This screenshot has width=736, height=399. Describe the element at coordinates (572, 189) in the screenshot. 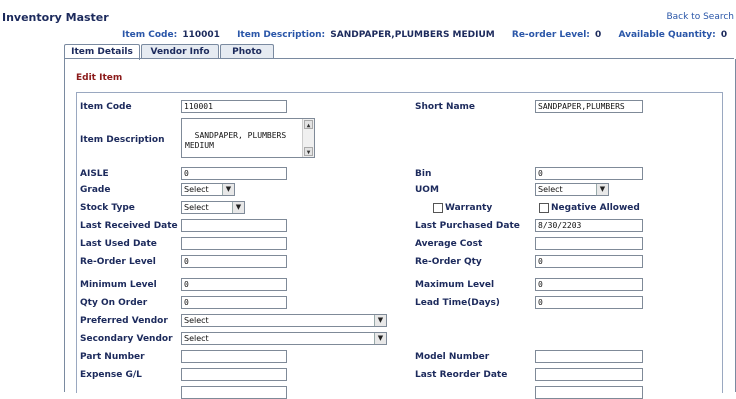

I see `uom-select: Select ▼` at that location.